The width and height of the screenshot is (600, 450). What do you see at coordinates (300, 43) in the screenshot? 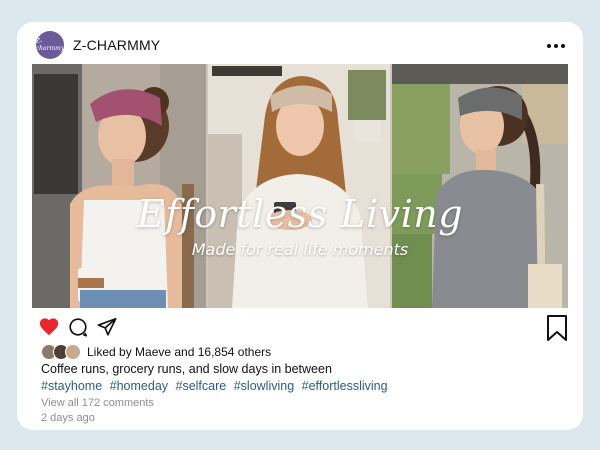
I see `post-header: Z-charmmy Z-CHARMMY` at bounding box center [300, 43].